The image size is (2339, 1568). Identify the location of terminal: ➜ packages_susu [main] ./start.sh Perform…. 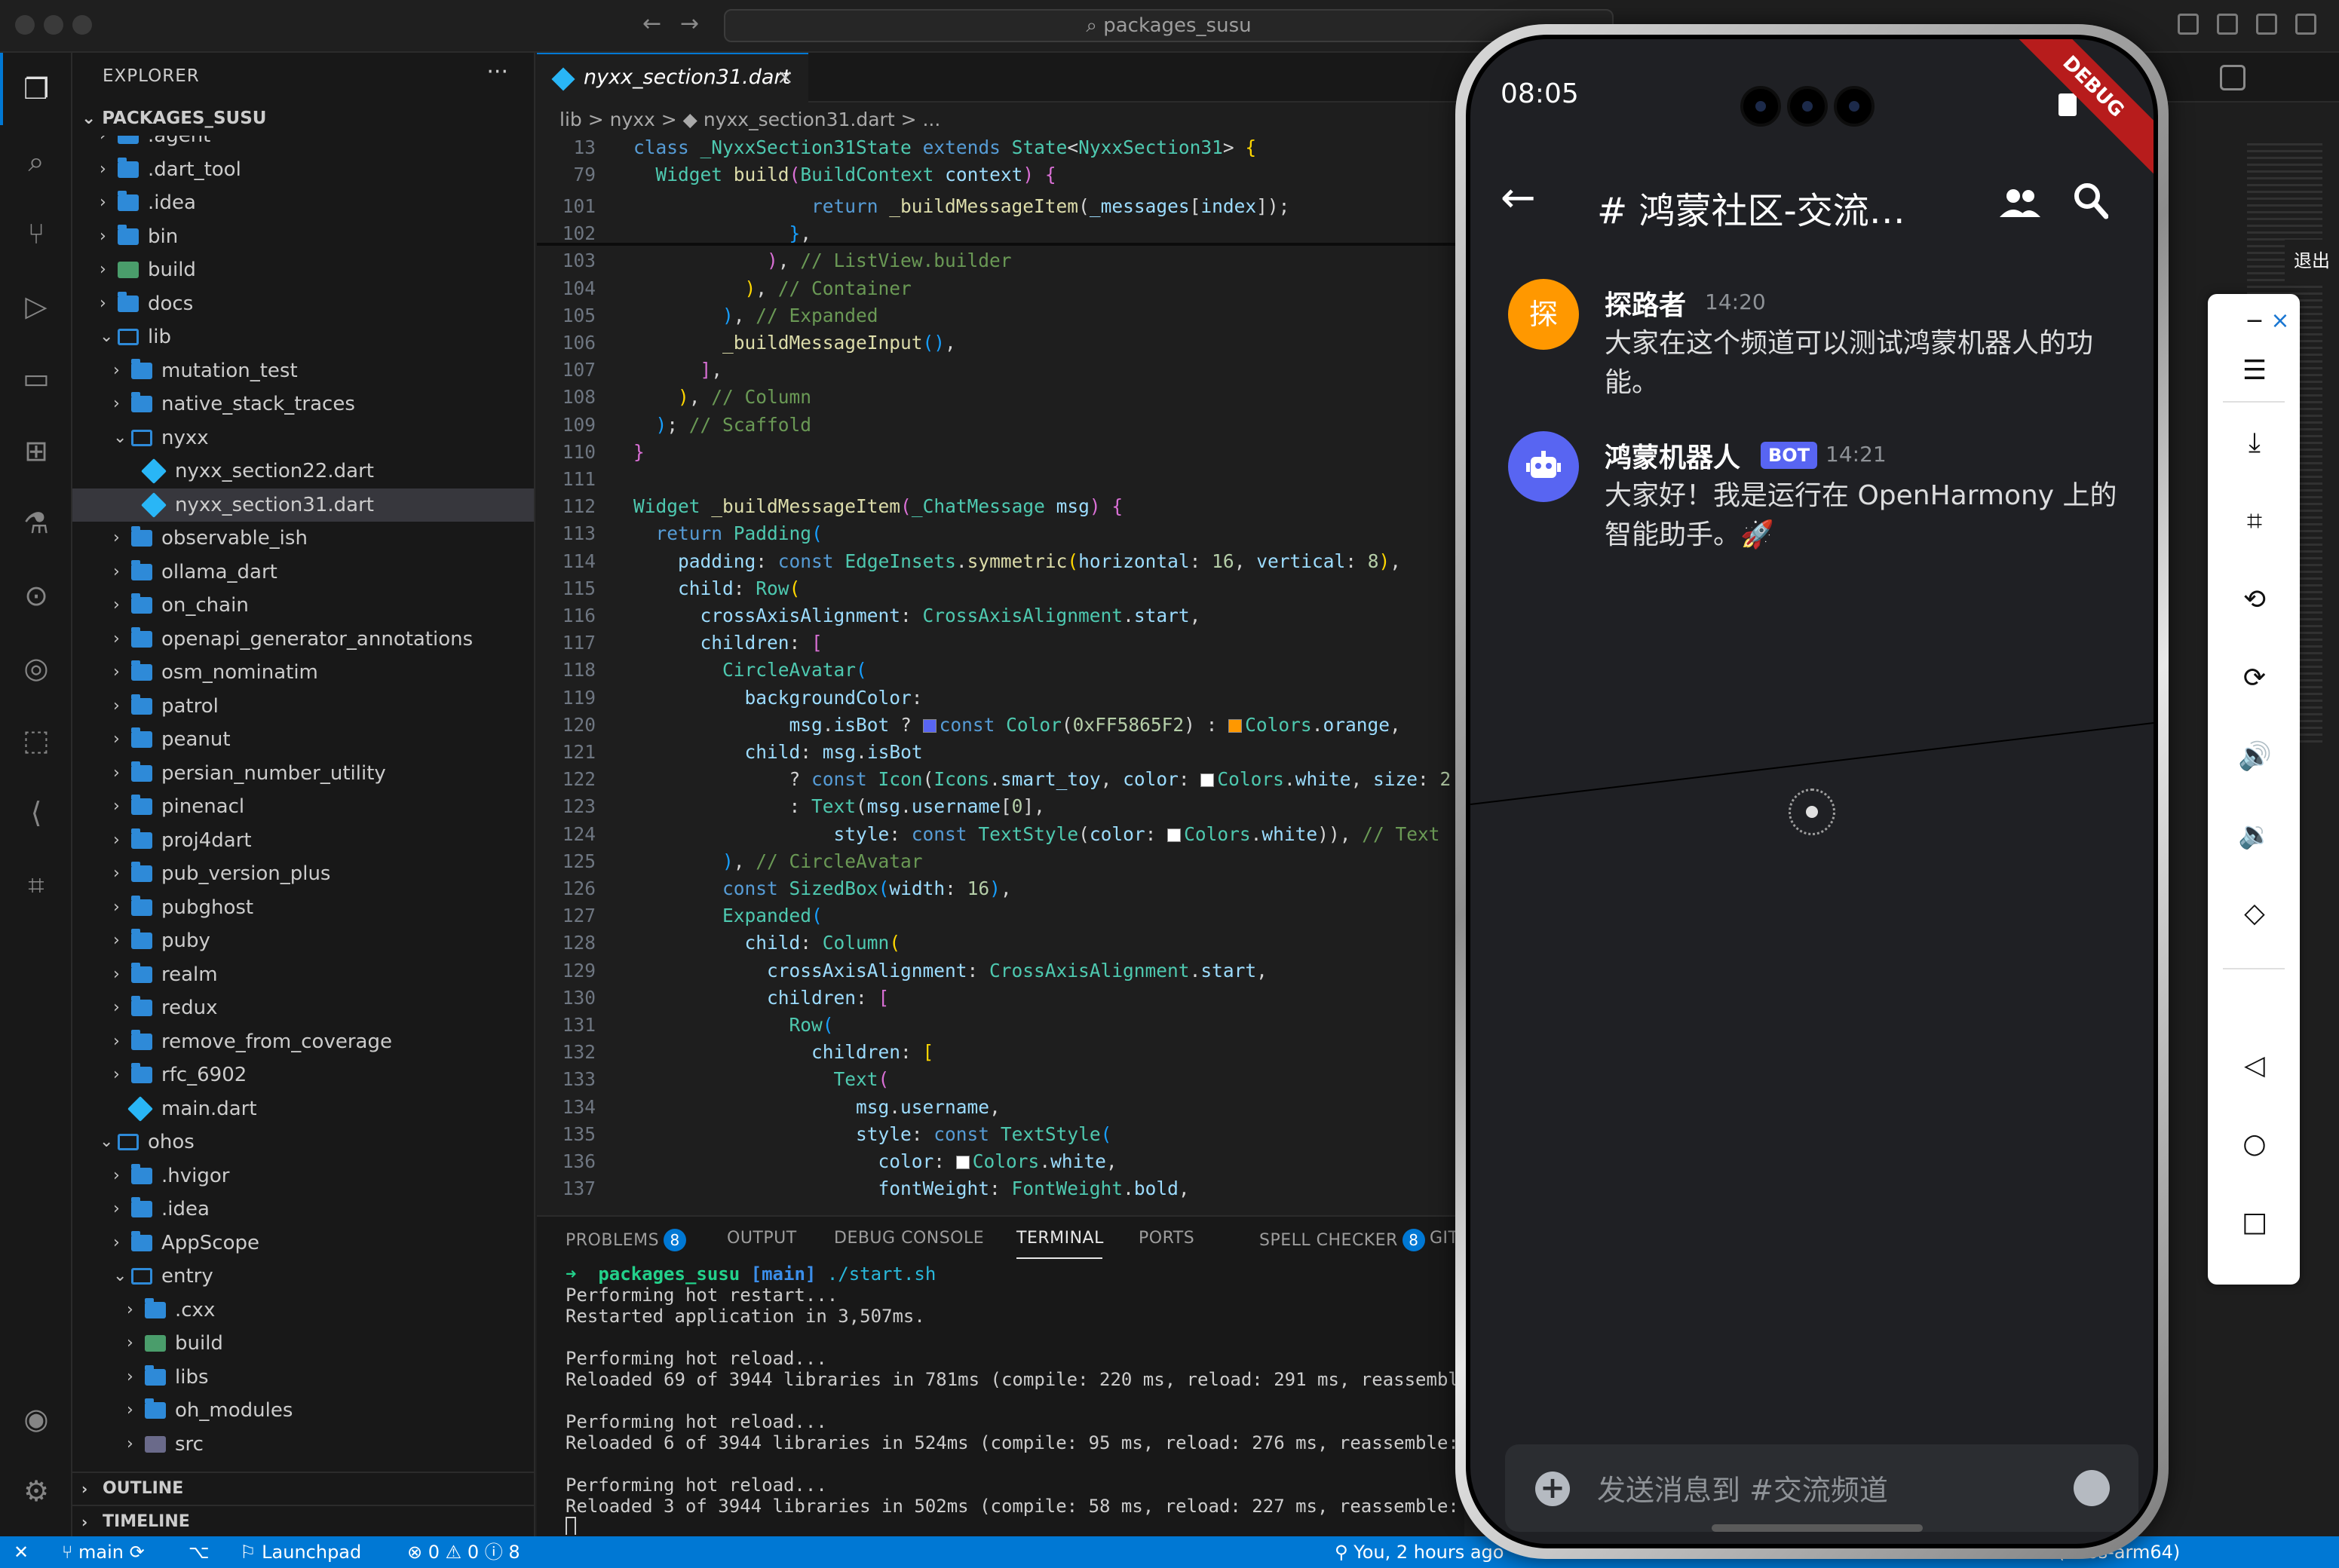
(1015, 1399).